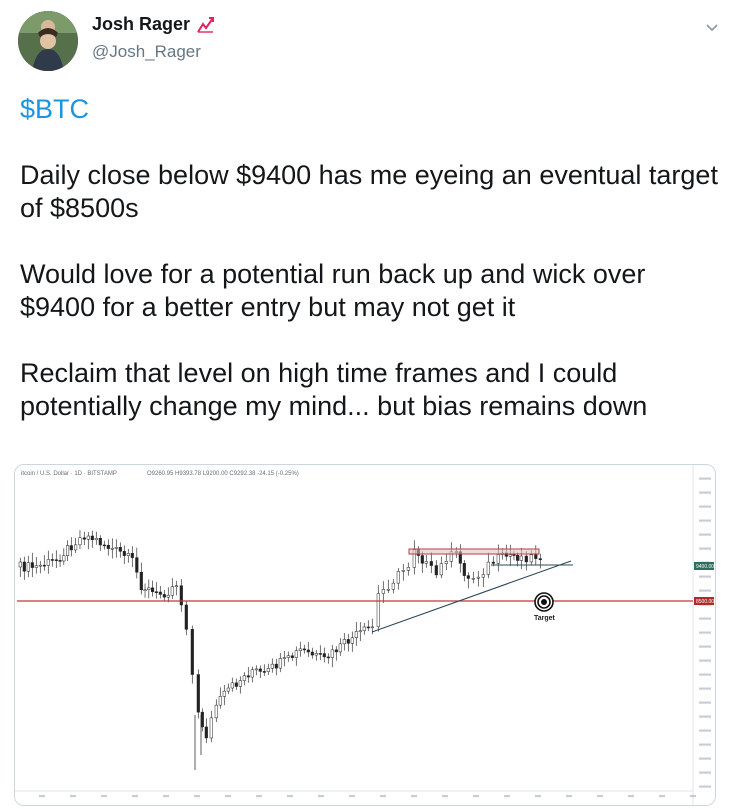 This screenshot has height=809, width=736. What do you see at coordinates (545, 618) in the screenshot?
I see `target-label: Target` at bounding box center [545, 618].